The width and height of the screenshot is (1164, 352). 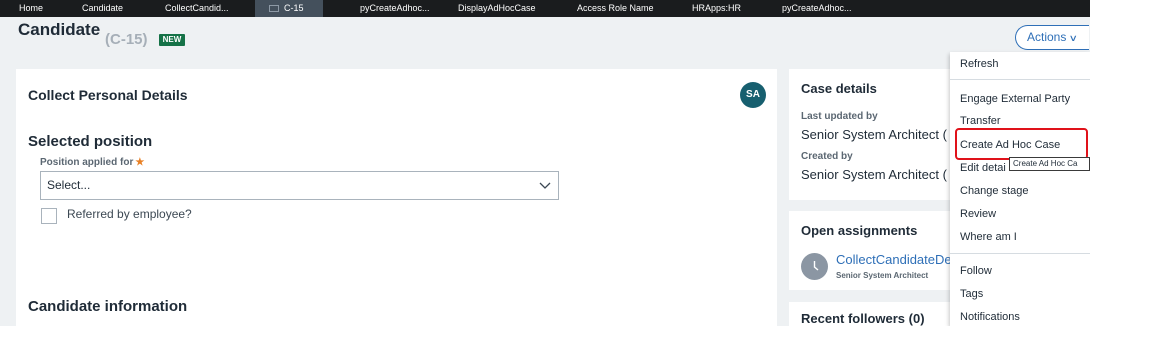 What do you see at coordinates (31, 8) in the screenshot?
I see `tab-home: Home` at bounding box center [31, 8].